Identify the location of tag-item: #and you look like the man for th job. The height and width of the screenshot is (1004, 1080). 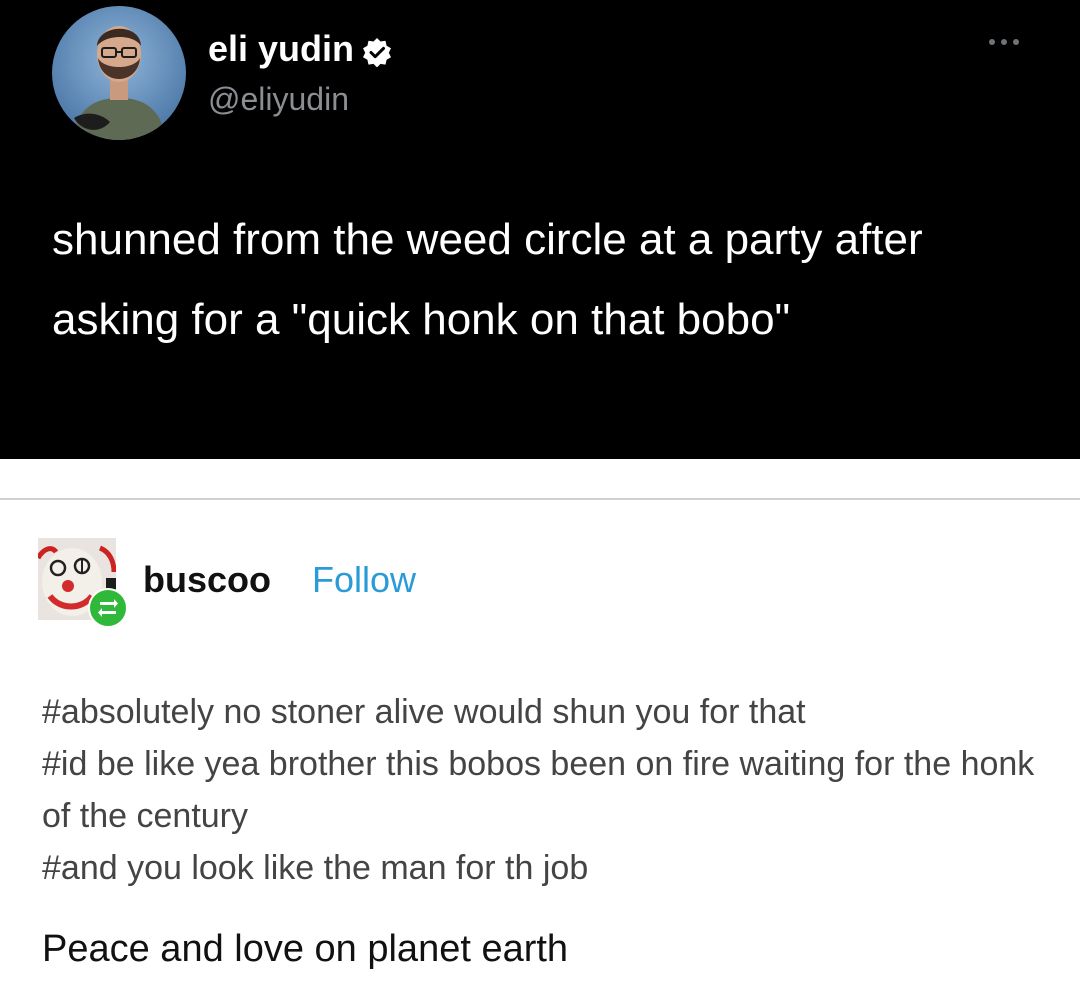
(542, 868).